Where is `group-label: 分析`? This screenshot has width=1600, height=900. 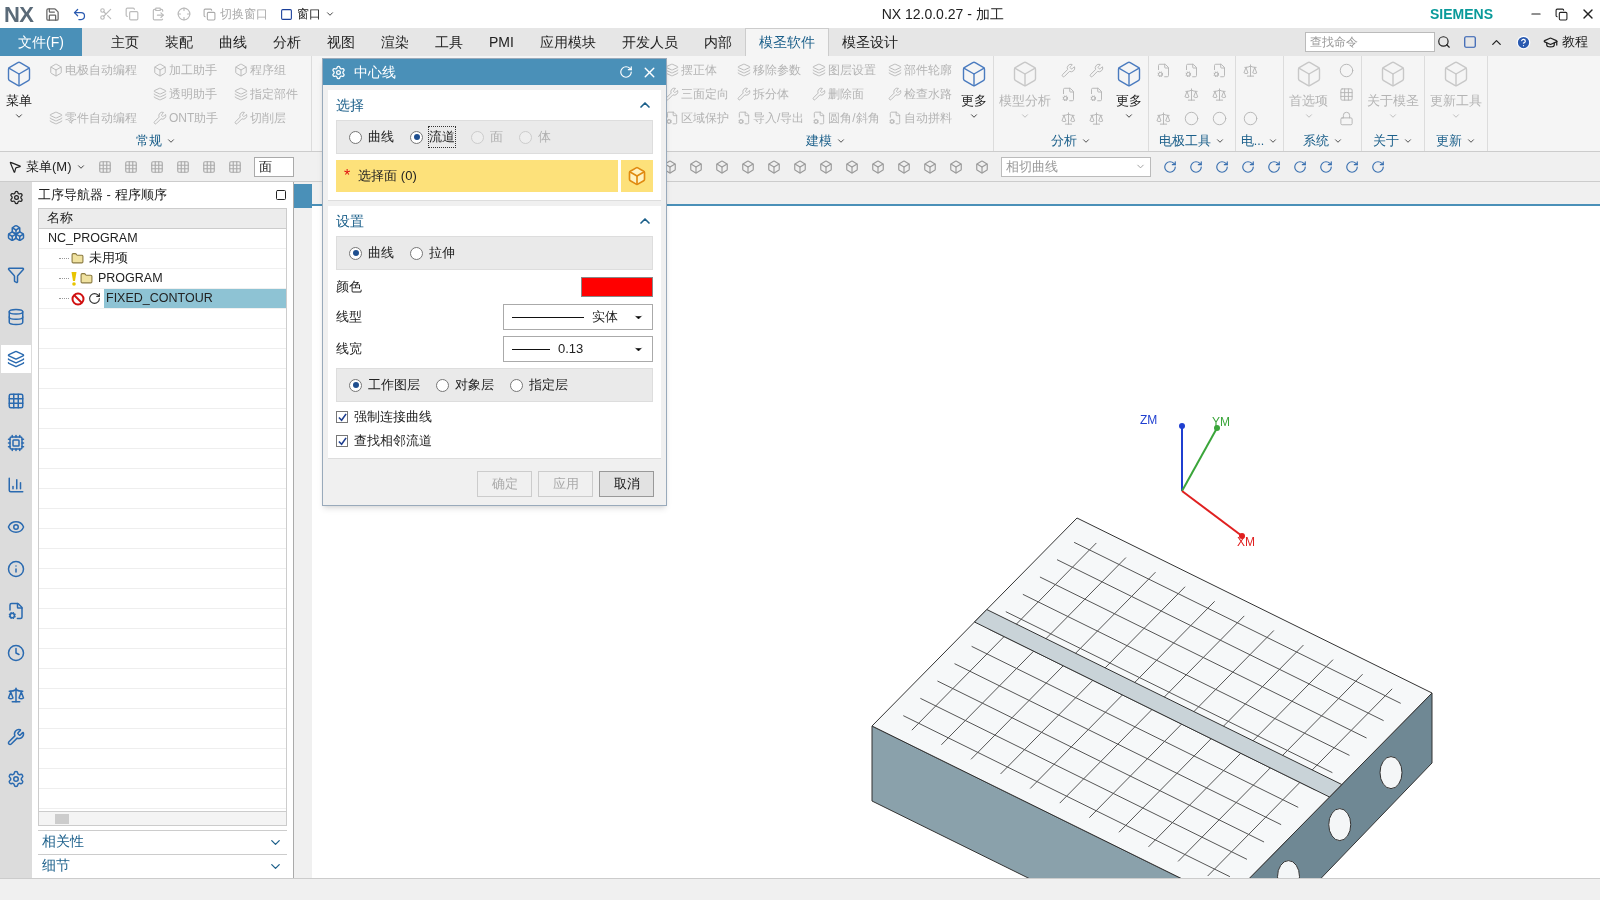 group-label: 分析 is located at coordinates (1063, 141).